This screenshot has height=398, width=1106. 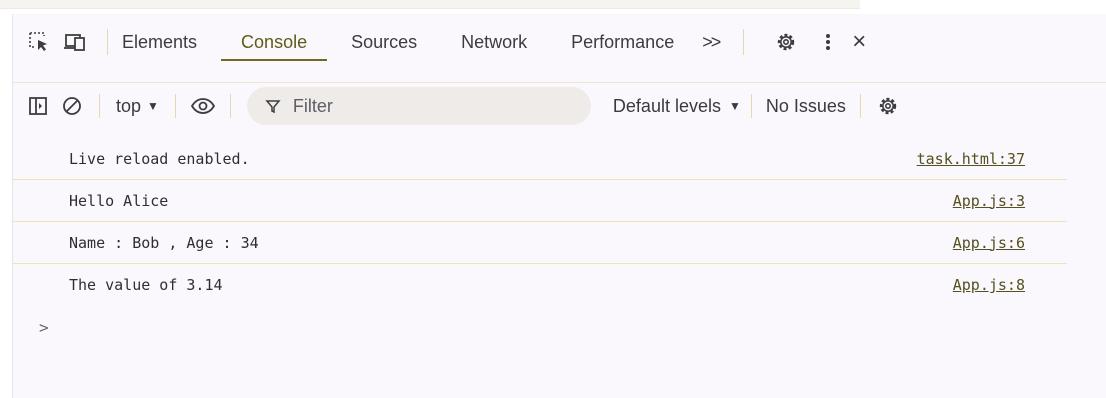 I want to click on tab-performance: Performance, so click(x=622, y=42).